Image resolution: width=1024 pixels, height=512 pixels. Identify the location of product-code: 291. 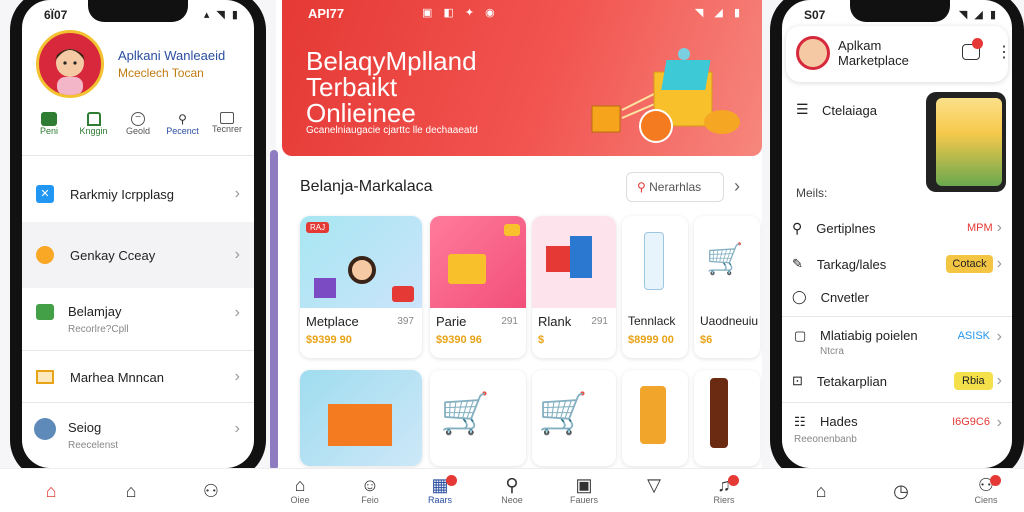
(509, 321).